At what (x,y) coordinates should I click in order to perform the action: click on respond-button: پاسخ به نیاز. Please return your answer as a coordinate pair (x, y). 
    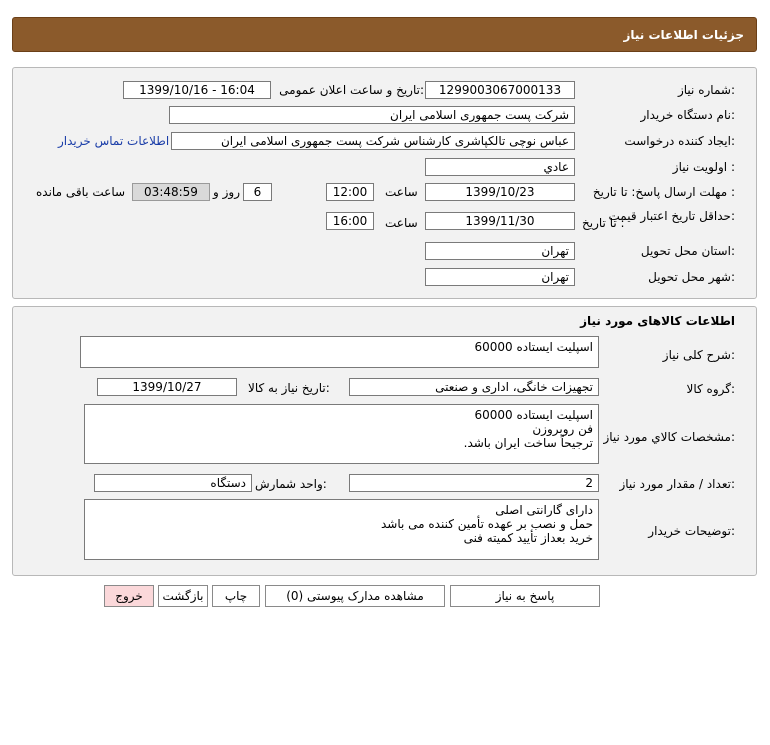
    Looking at the image, I should click on (525, 596).